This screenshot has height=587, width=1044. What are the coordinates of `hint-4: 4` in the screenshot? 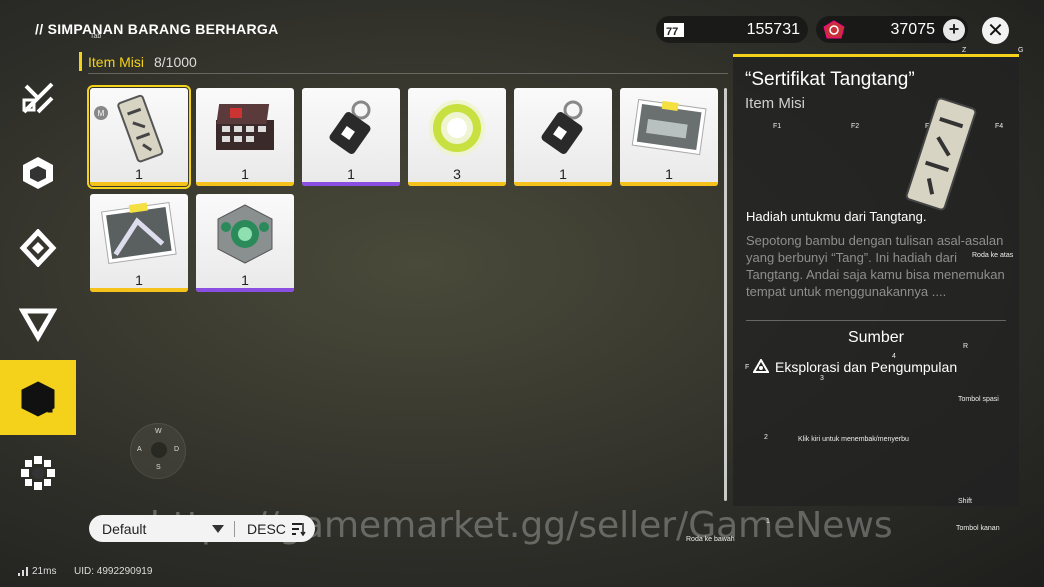 It's located at (894, 356).